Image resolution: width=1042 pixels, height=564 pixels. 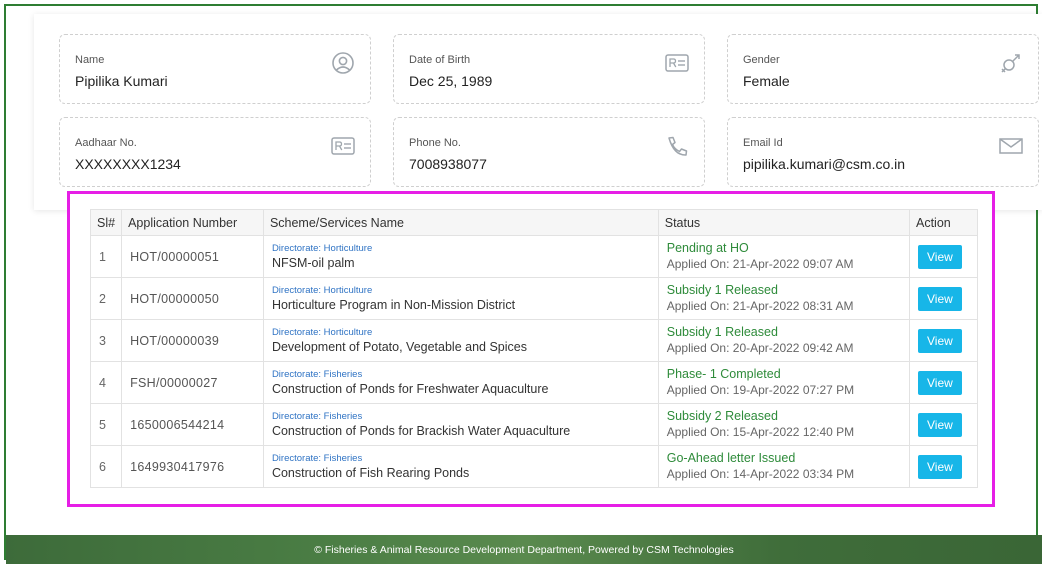 I want to click on phone-field: Phone No. 7008938077, so click(x=549, y=152).